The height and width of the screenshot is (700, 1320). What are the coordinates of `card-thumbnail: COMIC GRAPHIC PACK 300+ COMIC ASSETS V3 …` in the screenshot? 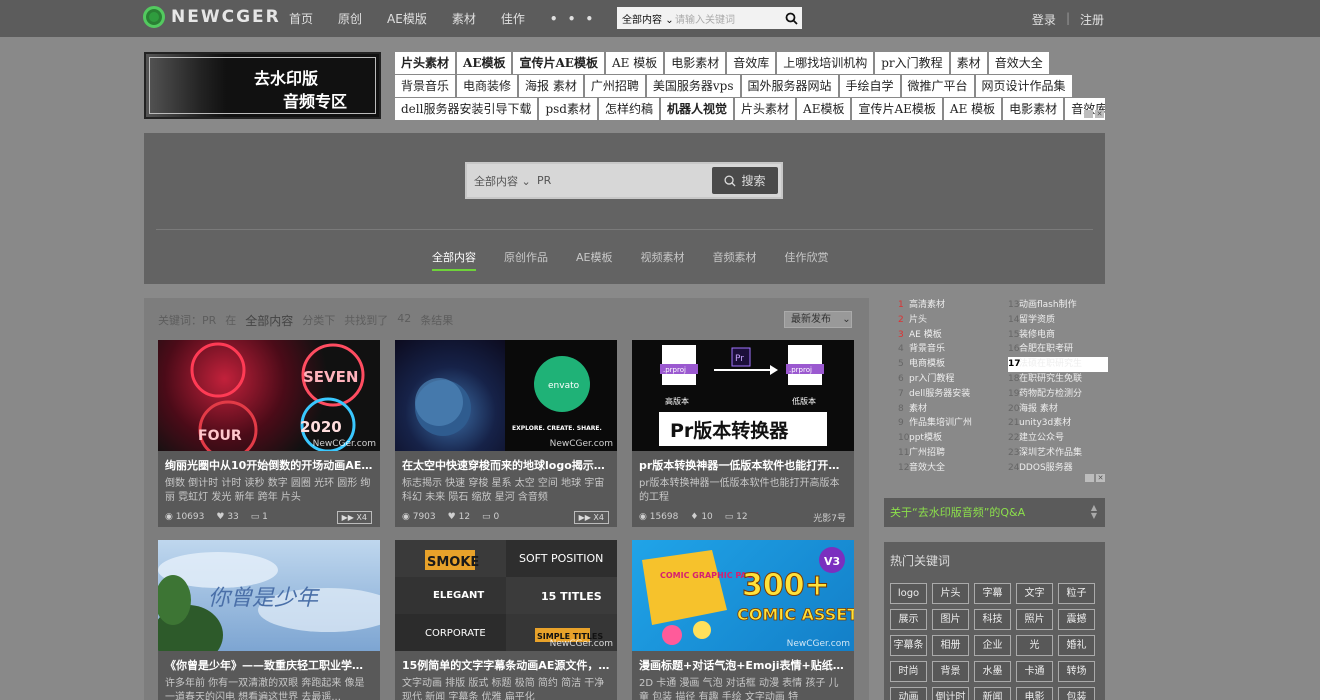 It's located at (743, 595).